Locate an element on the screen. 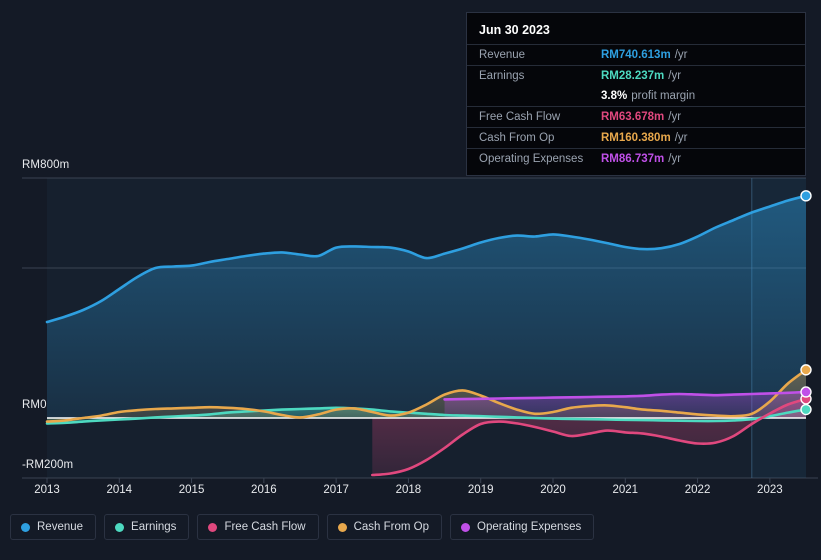  x-axis-tick-2021: 2021 is located at coordinates (625, 490).